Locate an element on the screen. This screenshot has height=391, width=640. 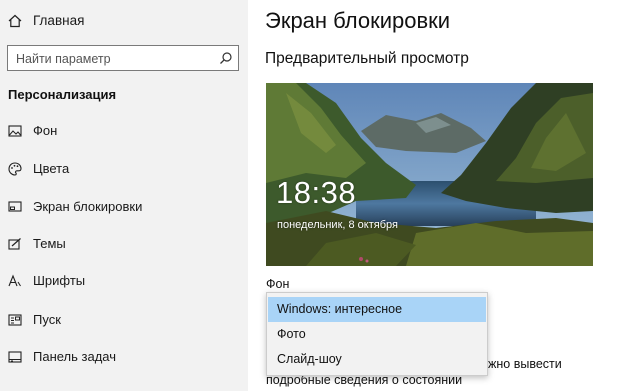
sidebar-item-lock-screen: Экран блокировки is located at coordinates (124, 207).